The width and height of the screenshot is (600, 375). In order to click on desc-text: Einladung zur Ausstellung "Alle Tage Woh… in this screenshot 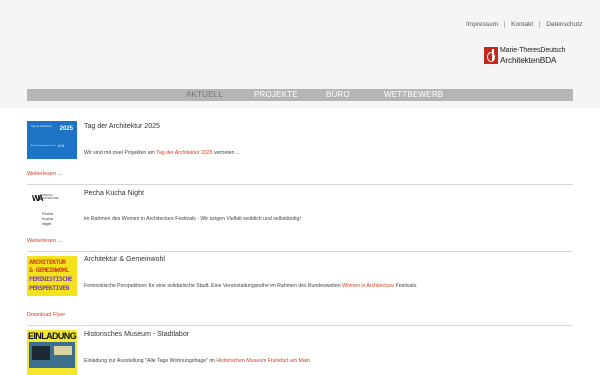, I will do `click(150, 361)`.